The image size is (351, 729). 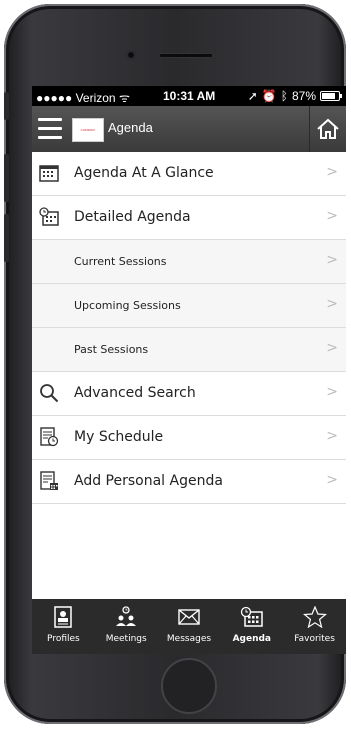 What do you see at coordinates (284, 96) in the screenshot?
I see `bluetooth-icon: ᛒ` at bounding box center [284, 96].